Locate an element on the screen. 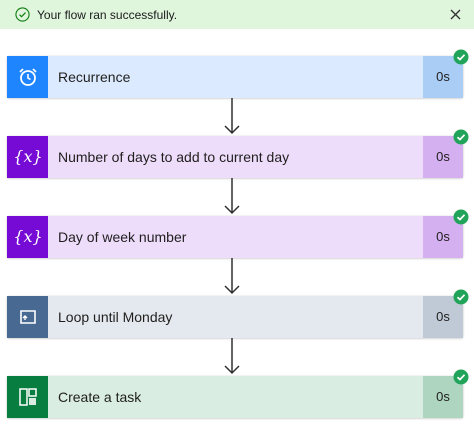 The width and height of the screenshot is (474, 425). flow-step-day-of-week: {x} Day of week number 0s is located at coordinates (238, 233).